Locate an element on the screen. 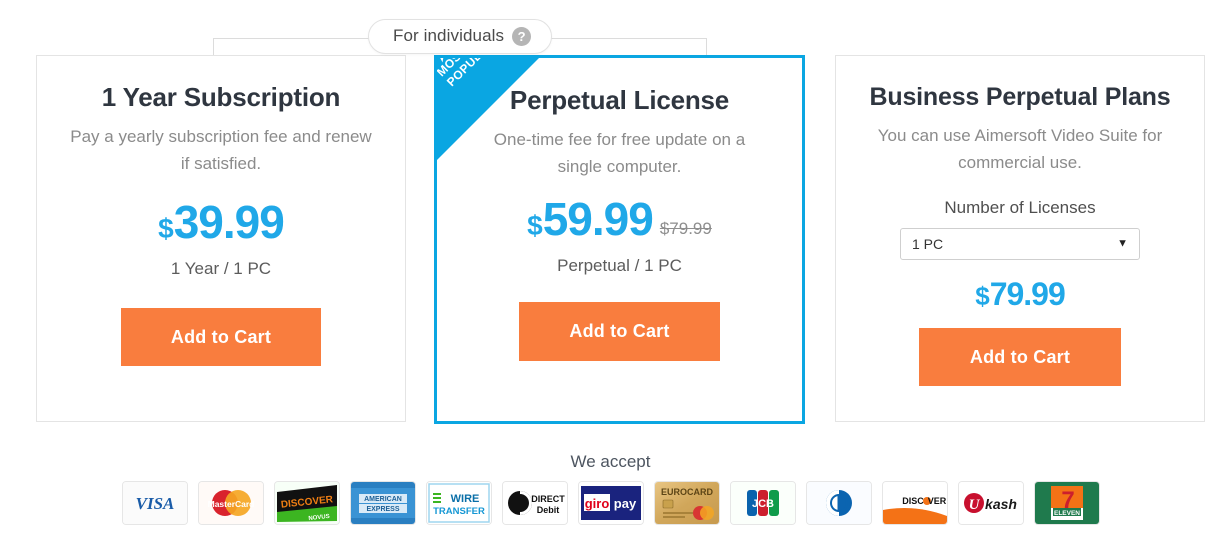 The image size is (1221, 559). direct-debit-icon: DIRECT Debit is located at coordinates (534, 503).